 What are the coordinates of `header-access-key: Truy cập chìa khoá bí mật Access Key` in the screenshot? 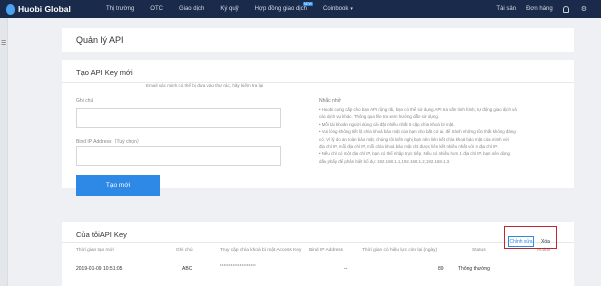 It's located at (261, 250).